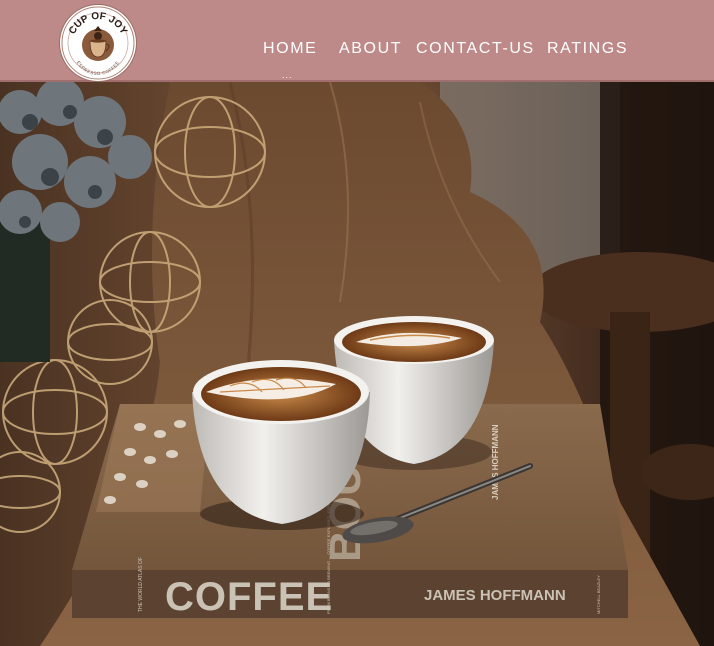 The width and height of the screenshot is (714, 646). I want to click on nav-link-about: ABOUT, so click(370, 49).